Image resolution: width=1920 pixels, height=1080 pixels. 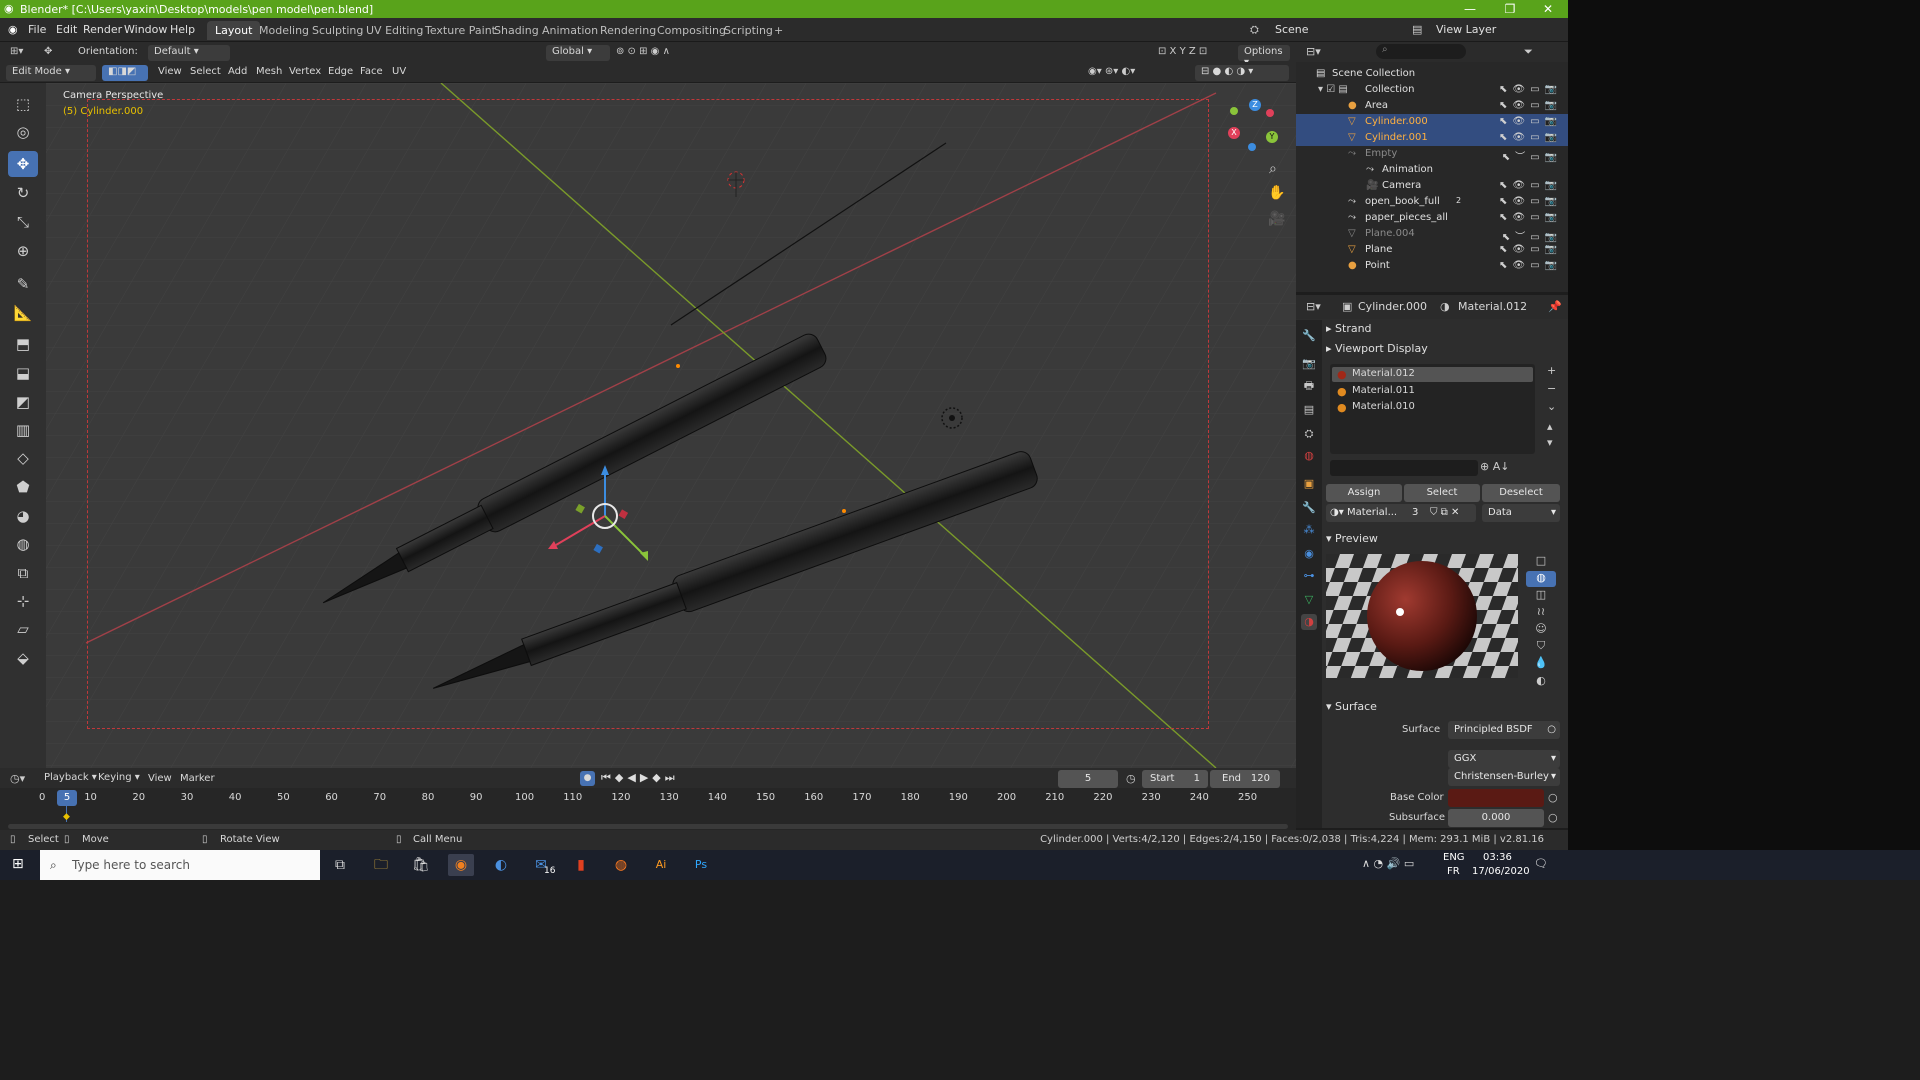 What do you see at coordinates (1352, 538) in the screenshot?
I see `preview-section: ▾ Preview` at bounding box center [1352, 538].